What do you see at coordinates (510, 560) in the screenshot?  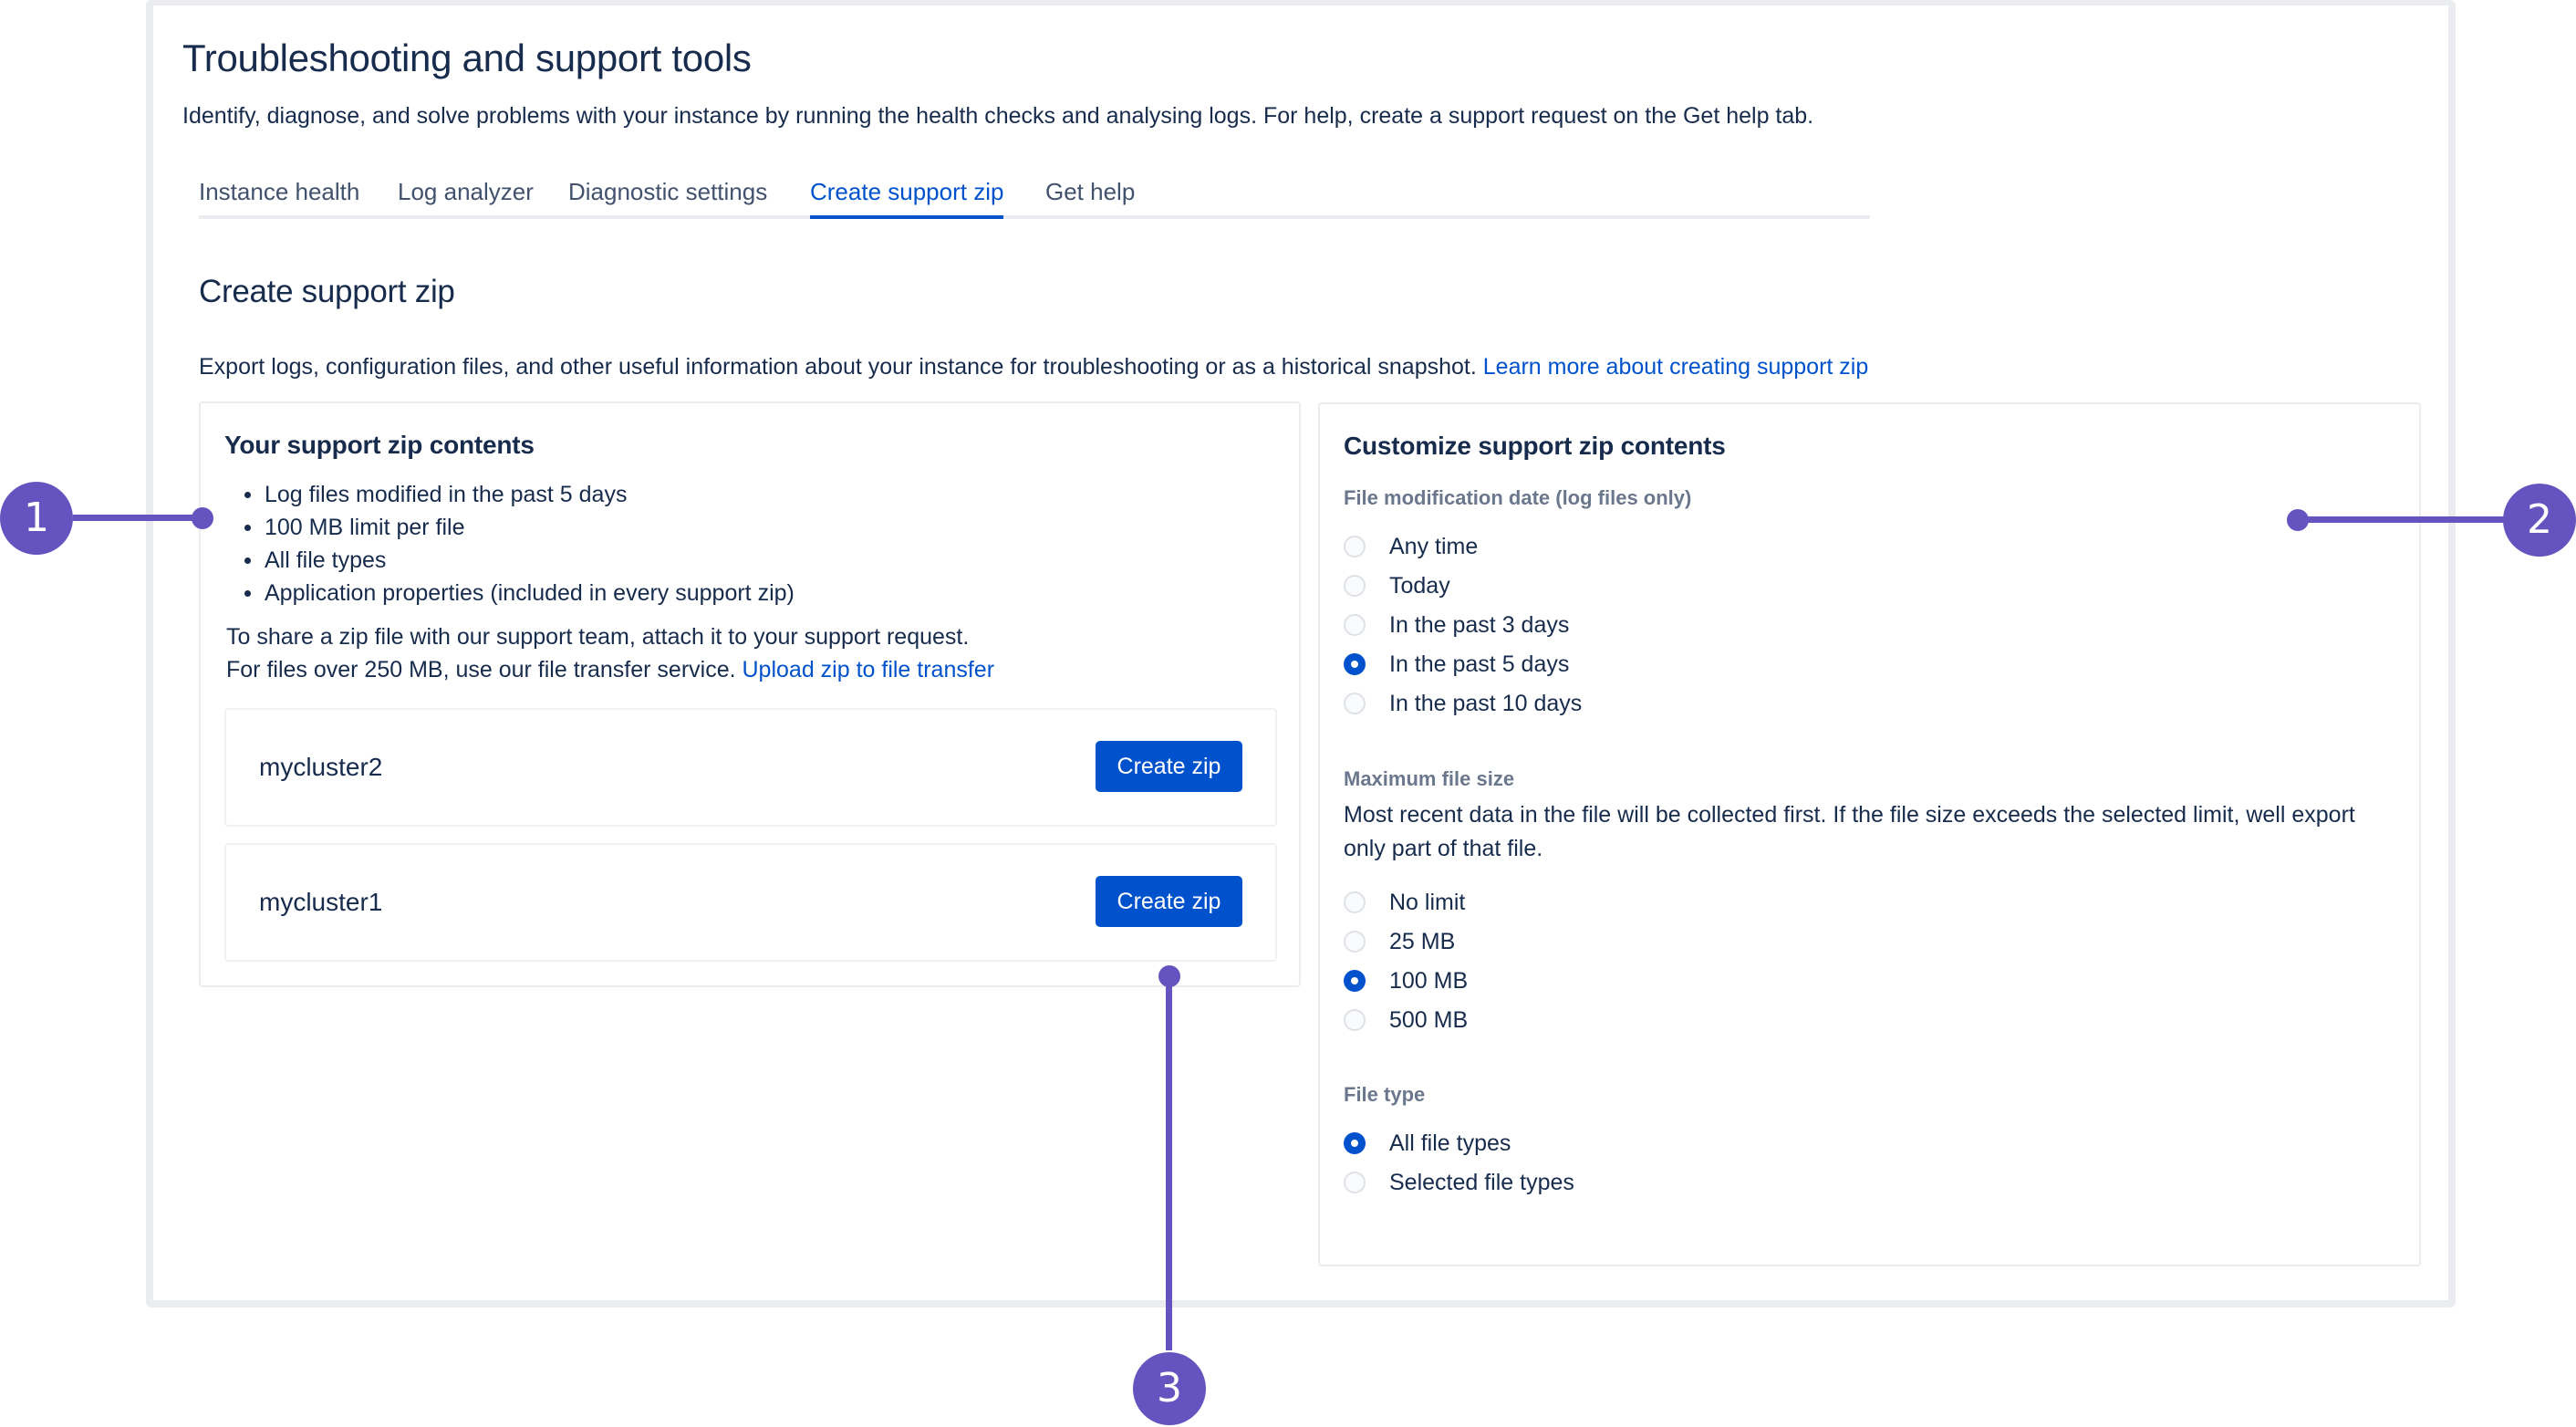 I see `list-item: All file types` at bounding box center [510, 560].